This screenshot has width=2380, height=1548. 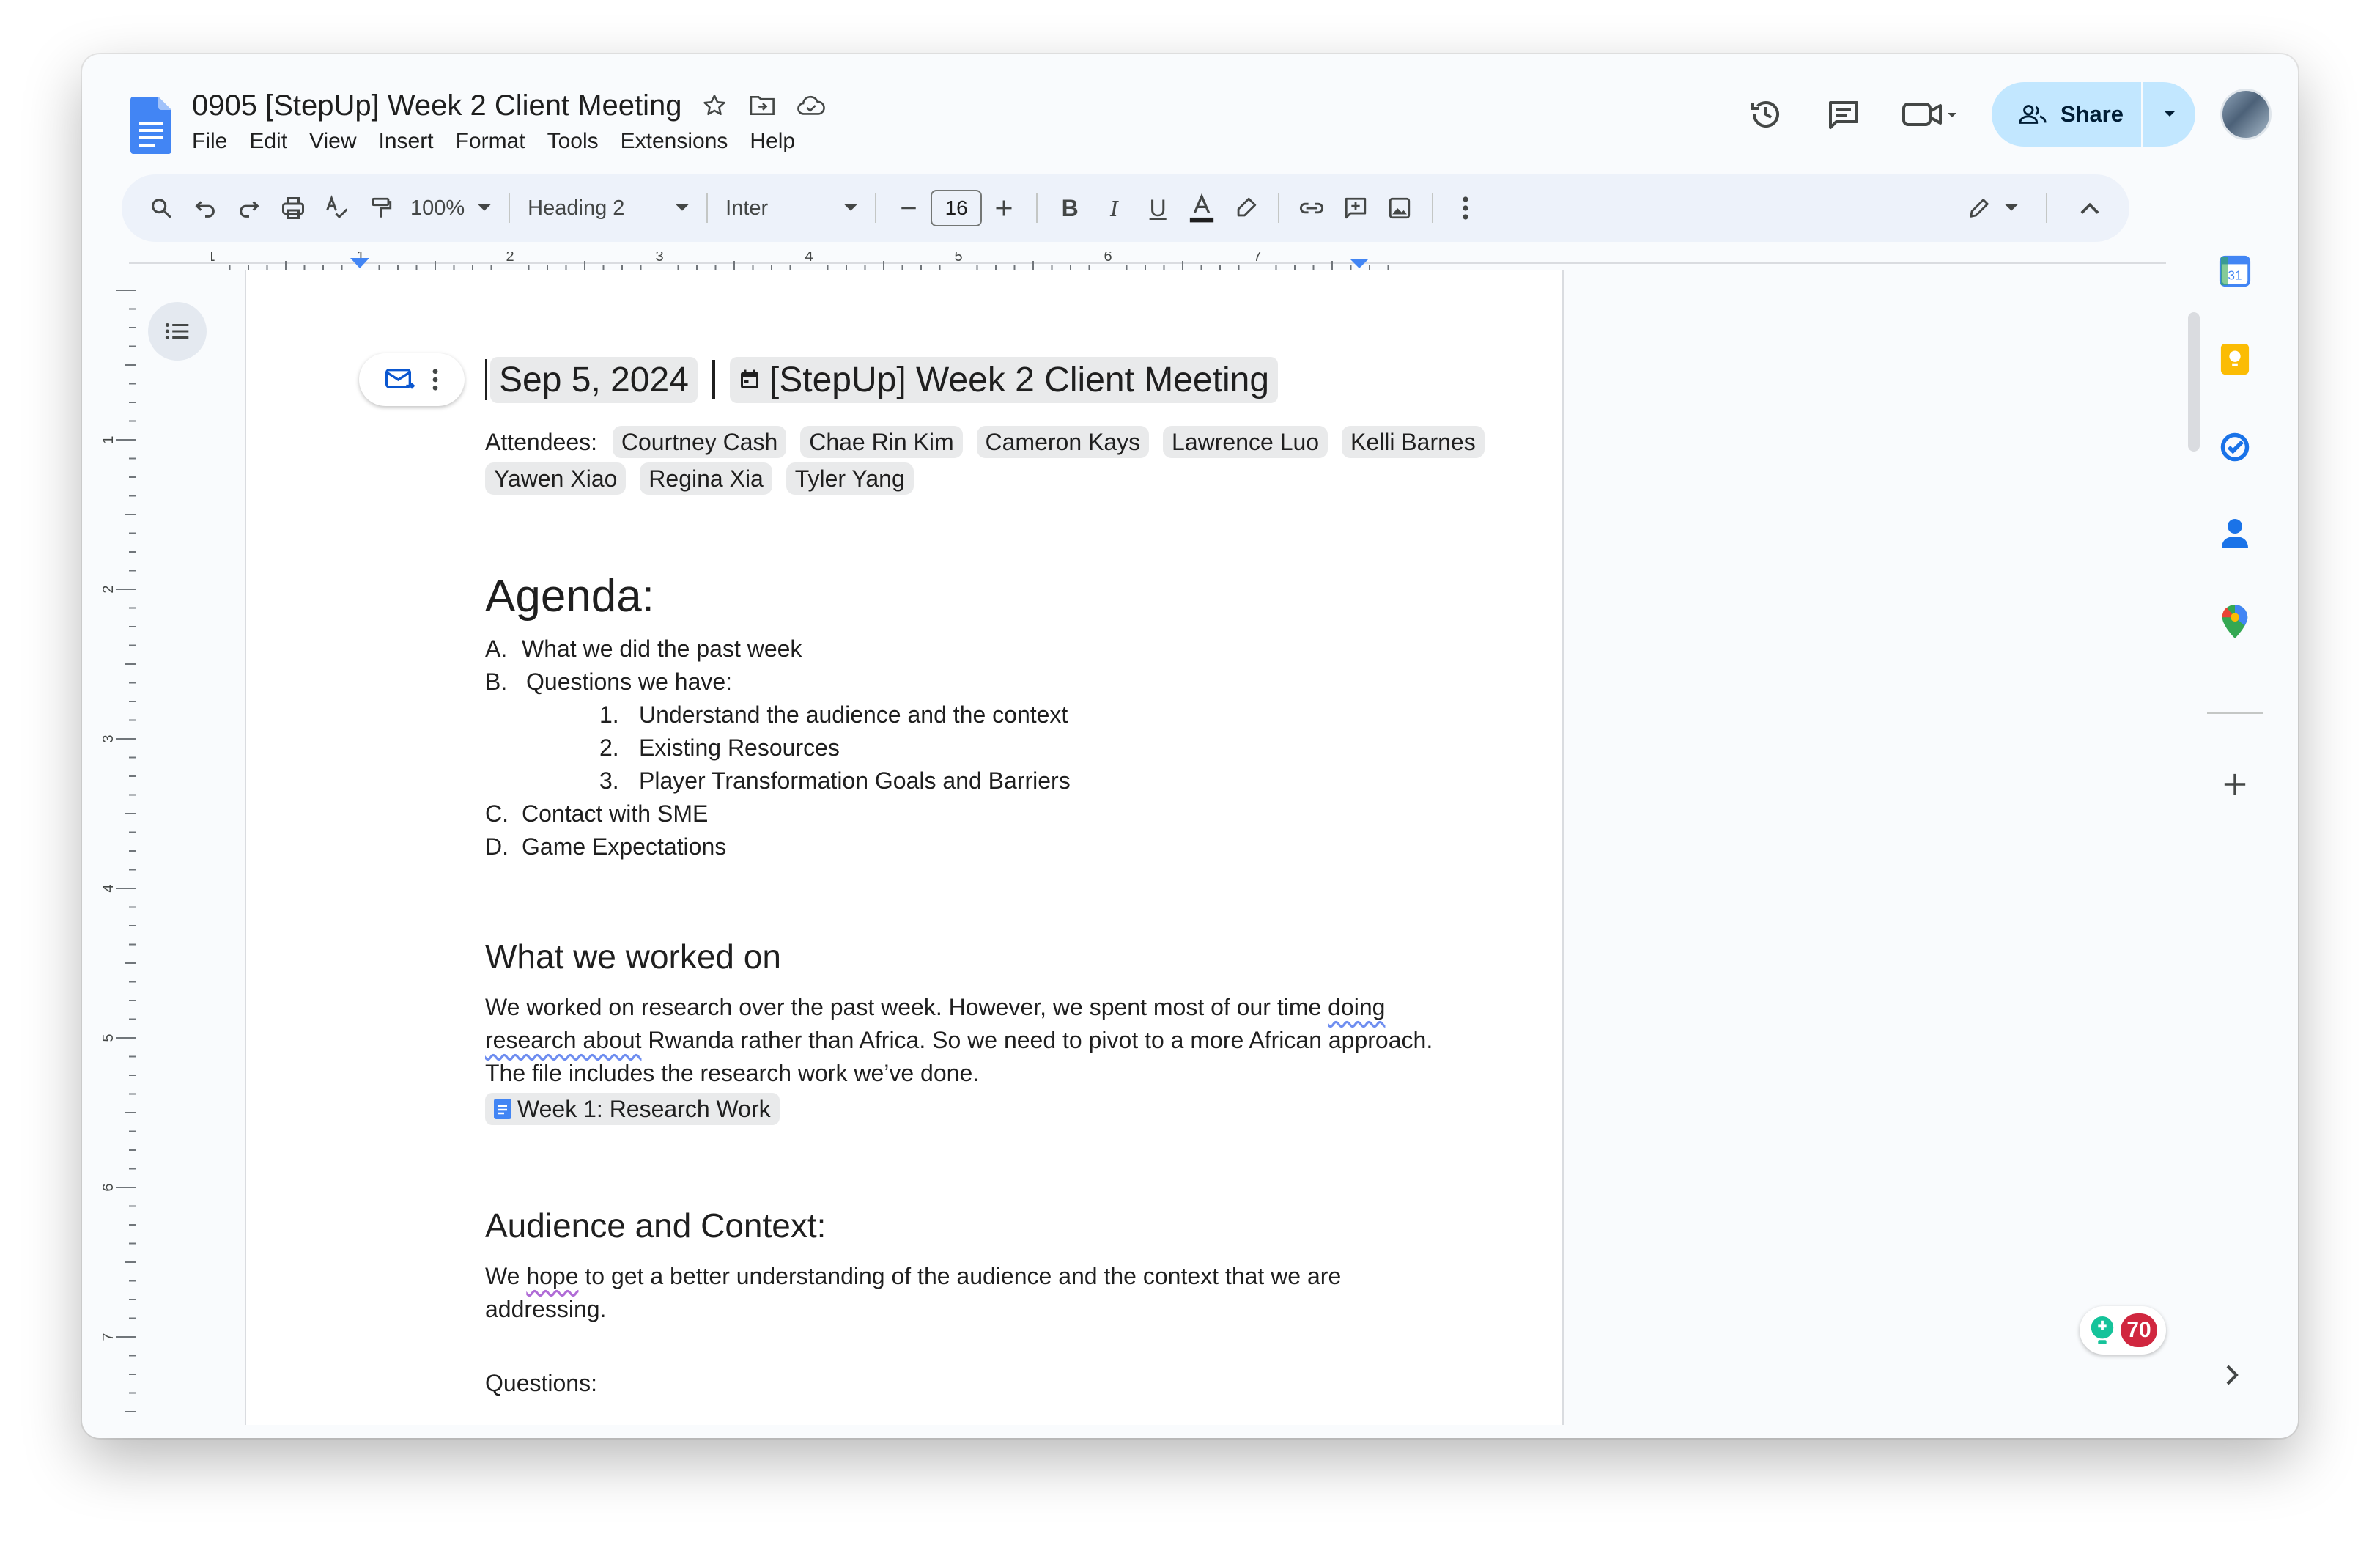 What do you see at coordinates (1114, 208) in the screenshot?
I see `italic-icon: I` at bounding box center [1114, 208].